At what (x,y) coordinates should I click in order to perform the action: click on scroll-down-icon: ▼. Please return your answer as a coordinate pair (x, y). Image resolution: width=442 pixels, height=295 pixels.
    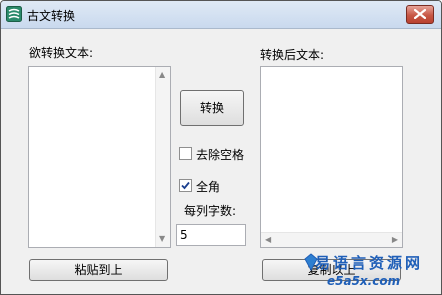
    Looking at the image, I should click on (162, 239).